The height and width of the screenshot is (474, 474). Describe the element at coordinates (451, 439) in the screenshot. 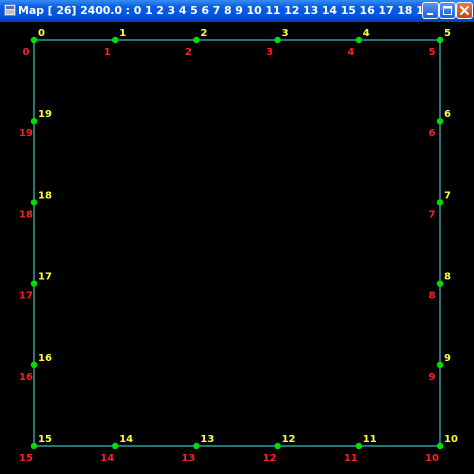

I see `node-index-label: 10` at that location.